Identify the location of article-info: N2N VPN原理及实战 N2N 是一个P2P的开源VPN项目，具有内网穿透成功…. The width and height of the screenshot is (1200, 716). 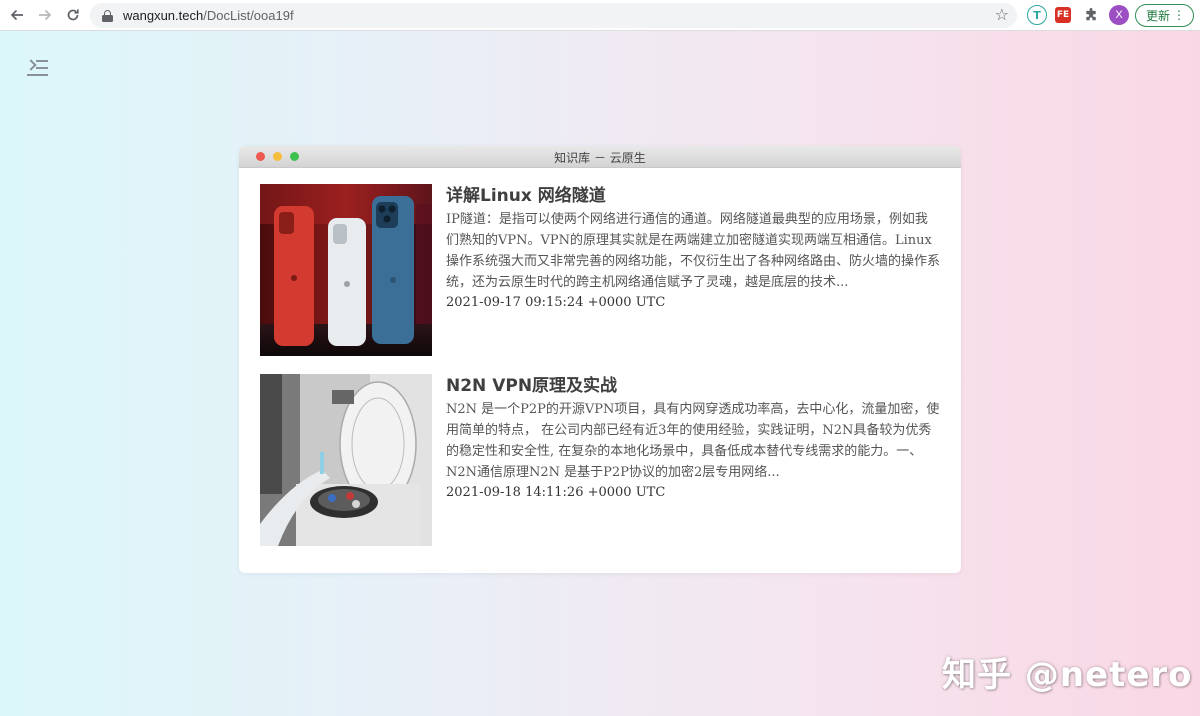
(693, 438).